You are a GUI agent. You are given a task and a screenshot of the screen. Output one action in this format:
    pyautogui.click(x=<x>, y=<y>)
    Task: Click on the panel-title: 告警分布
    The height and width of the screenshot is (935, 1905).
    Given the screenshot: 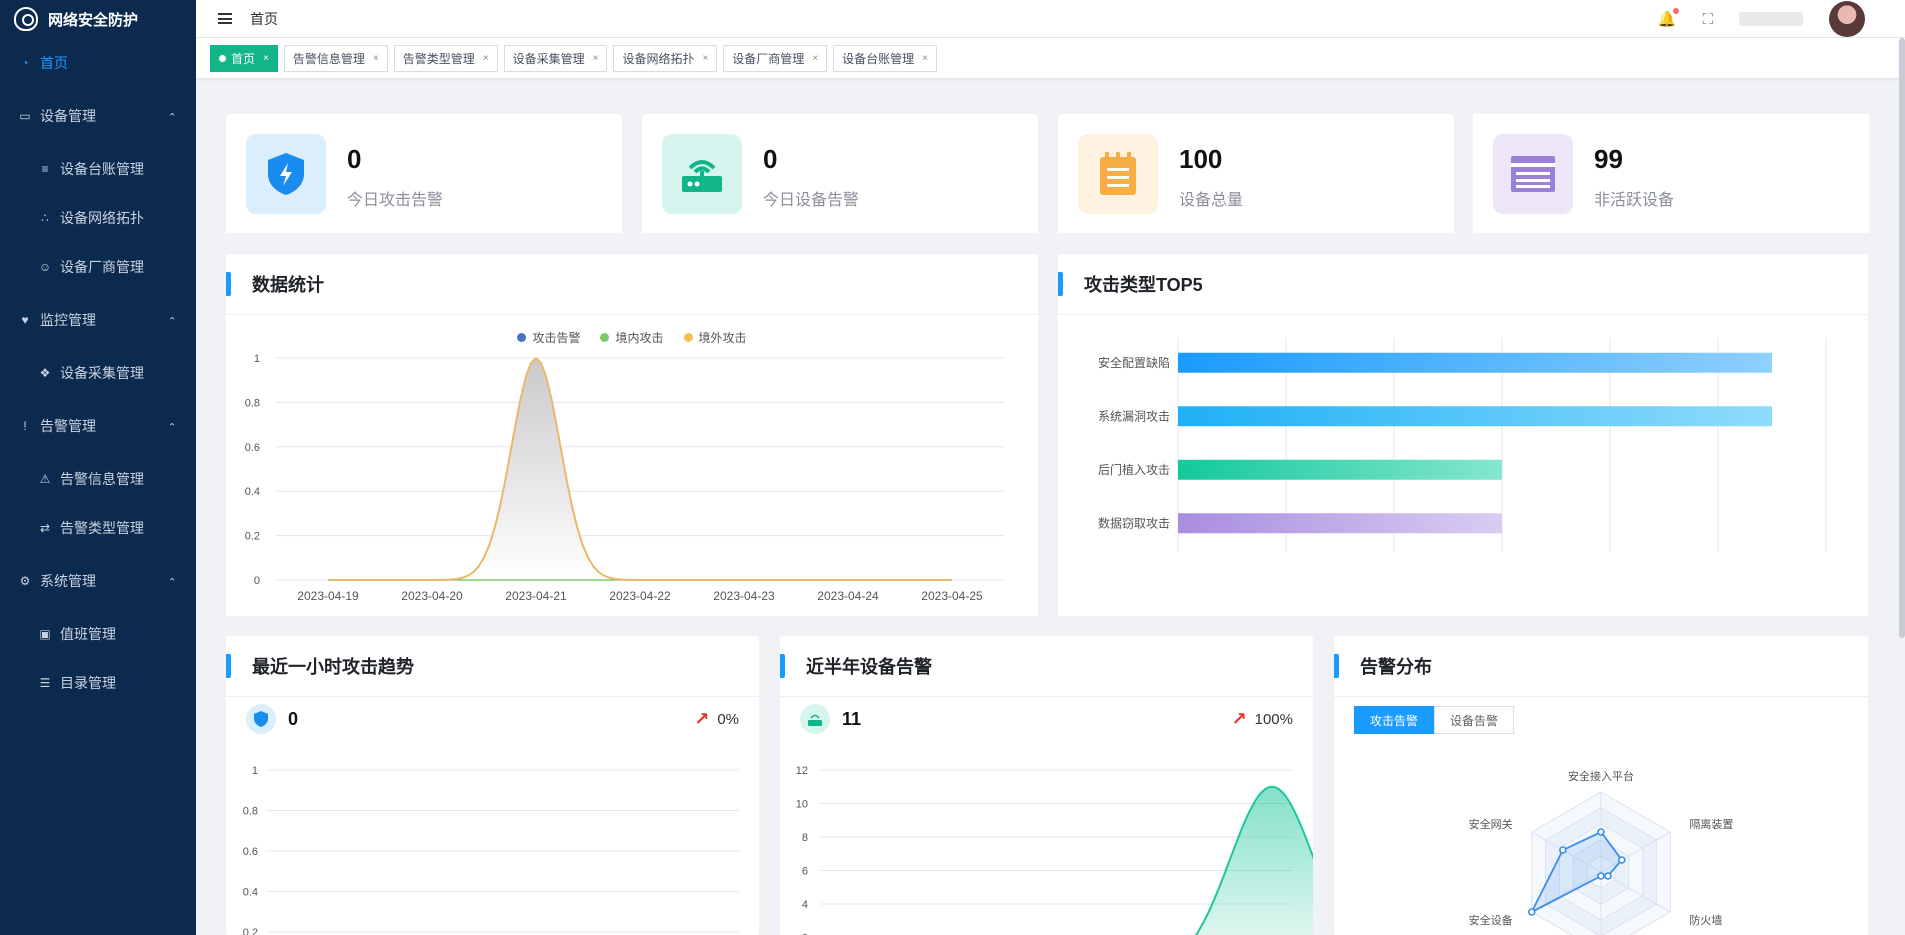 What is the action you would take?
    pyautogui.click(x=1396, y=667)
    